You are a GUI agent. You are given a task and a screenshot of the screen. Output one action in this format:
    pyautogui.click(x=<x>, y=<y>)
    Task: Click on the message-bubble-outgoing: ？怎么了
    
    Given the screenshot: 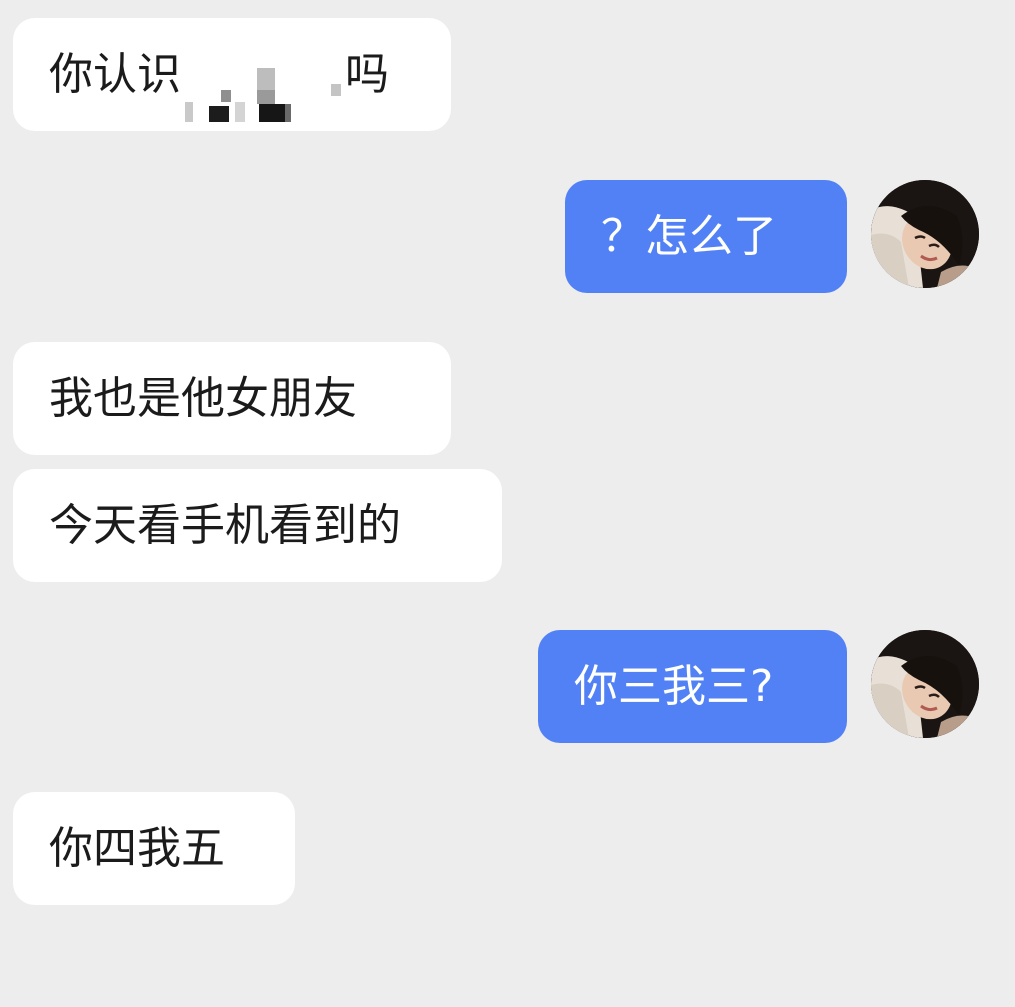 What is the action you would take?
    pyautogui.click(x=706, y=236)
    